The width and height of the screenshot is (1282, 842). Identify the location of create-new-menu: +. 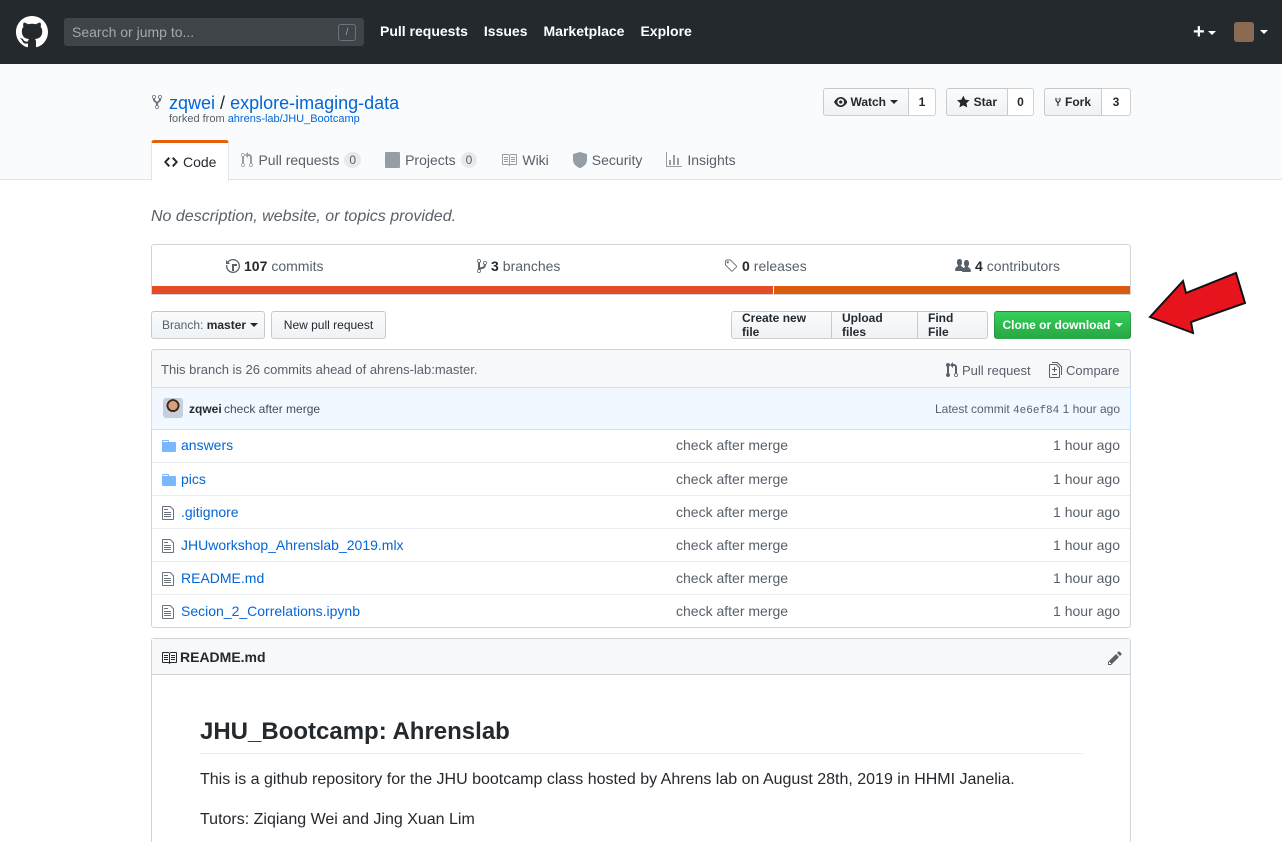
(1204, 32).